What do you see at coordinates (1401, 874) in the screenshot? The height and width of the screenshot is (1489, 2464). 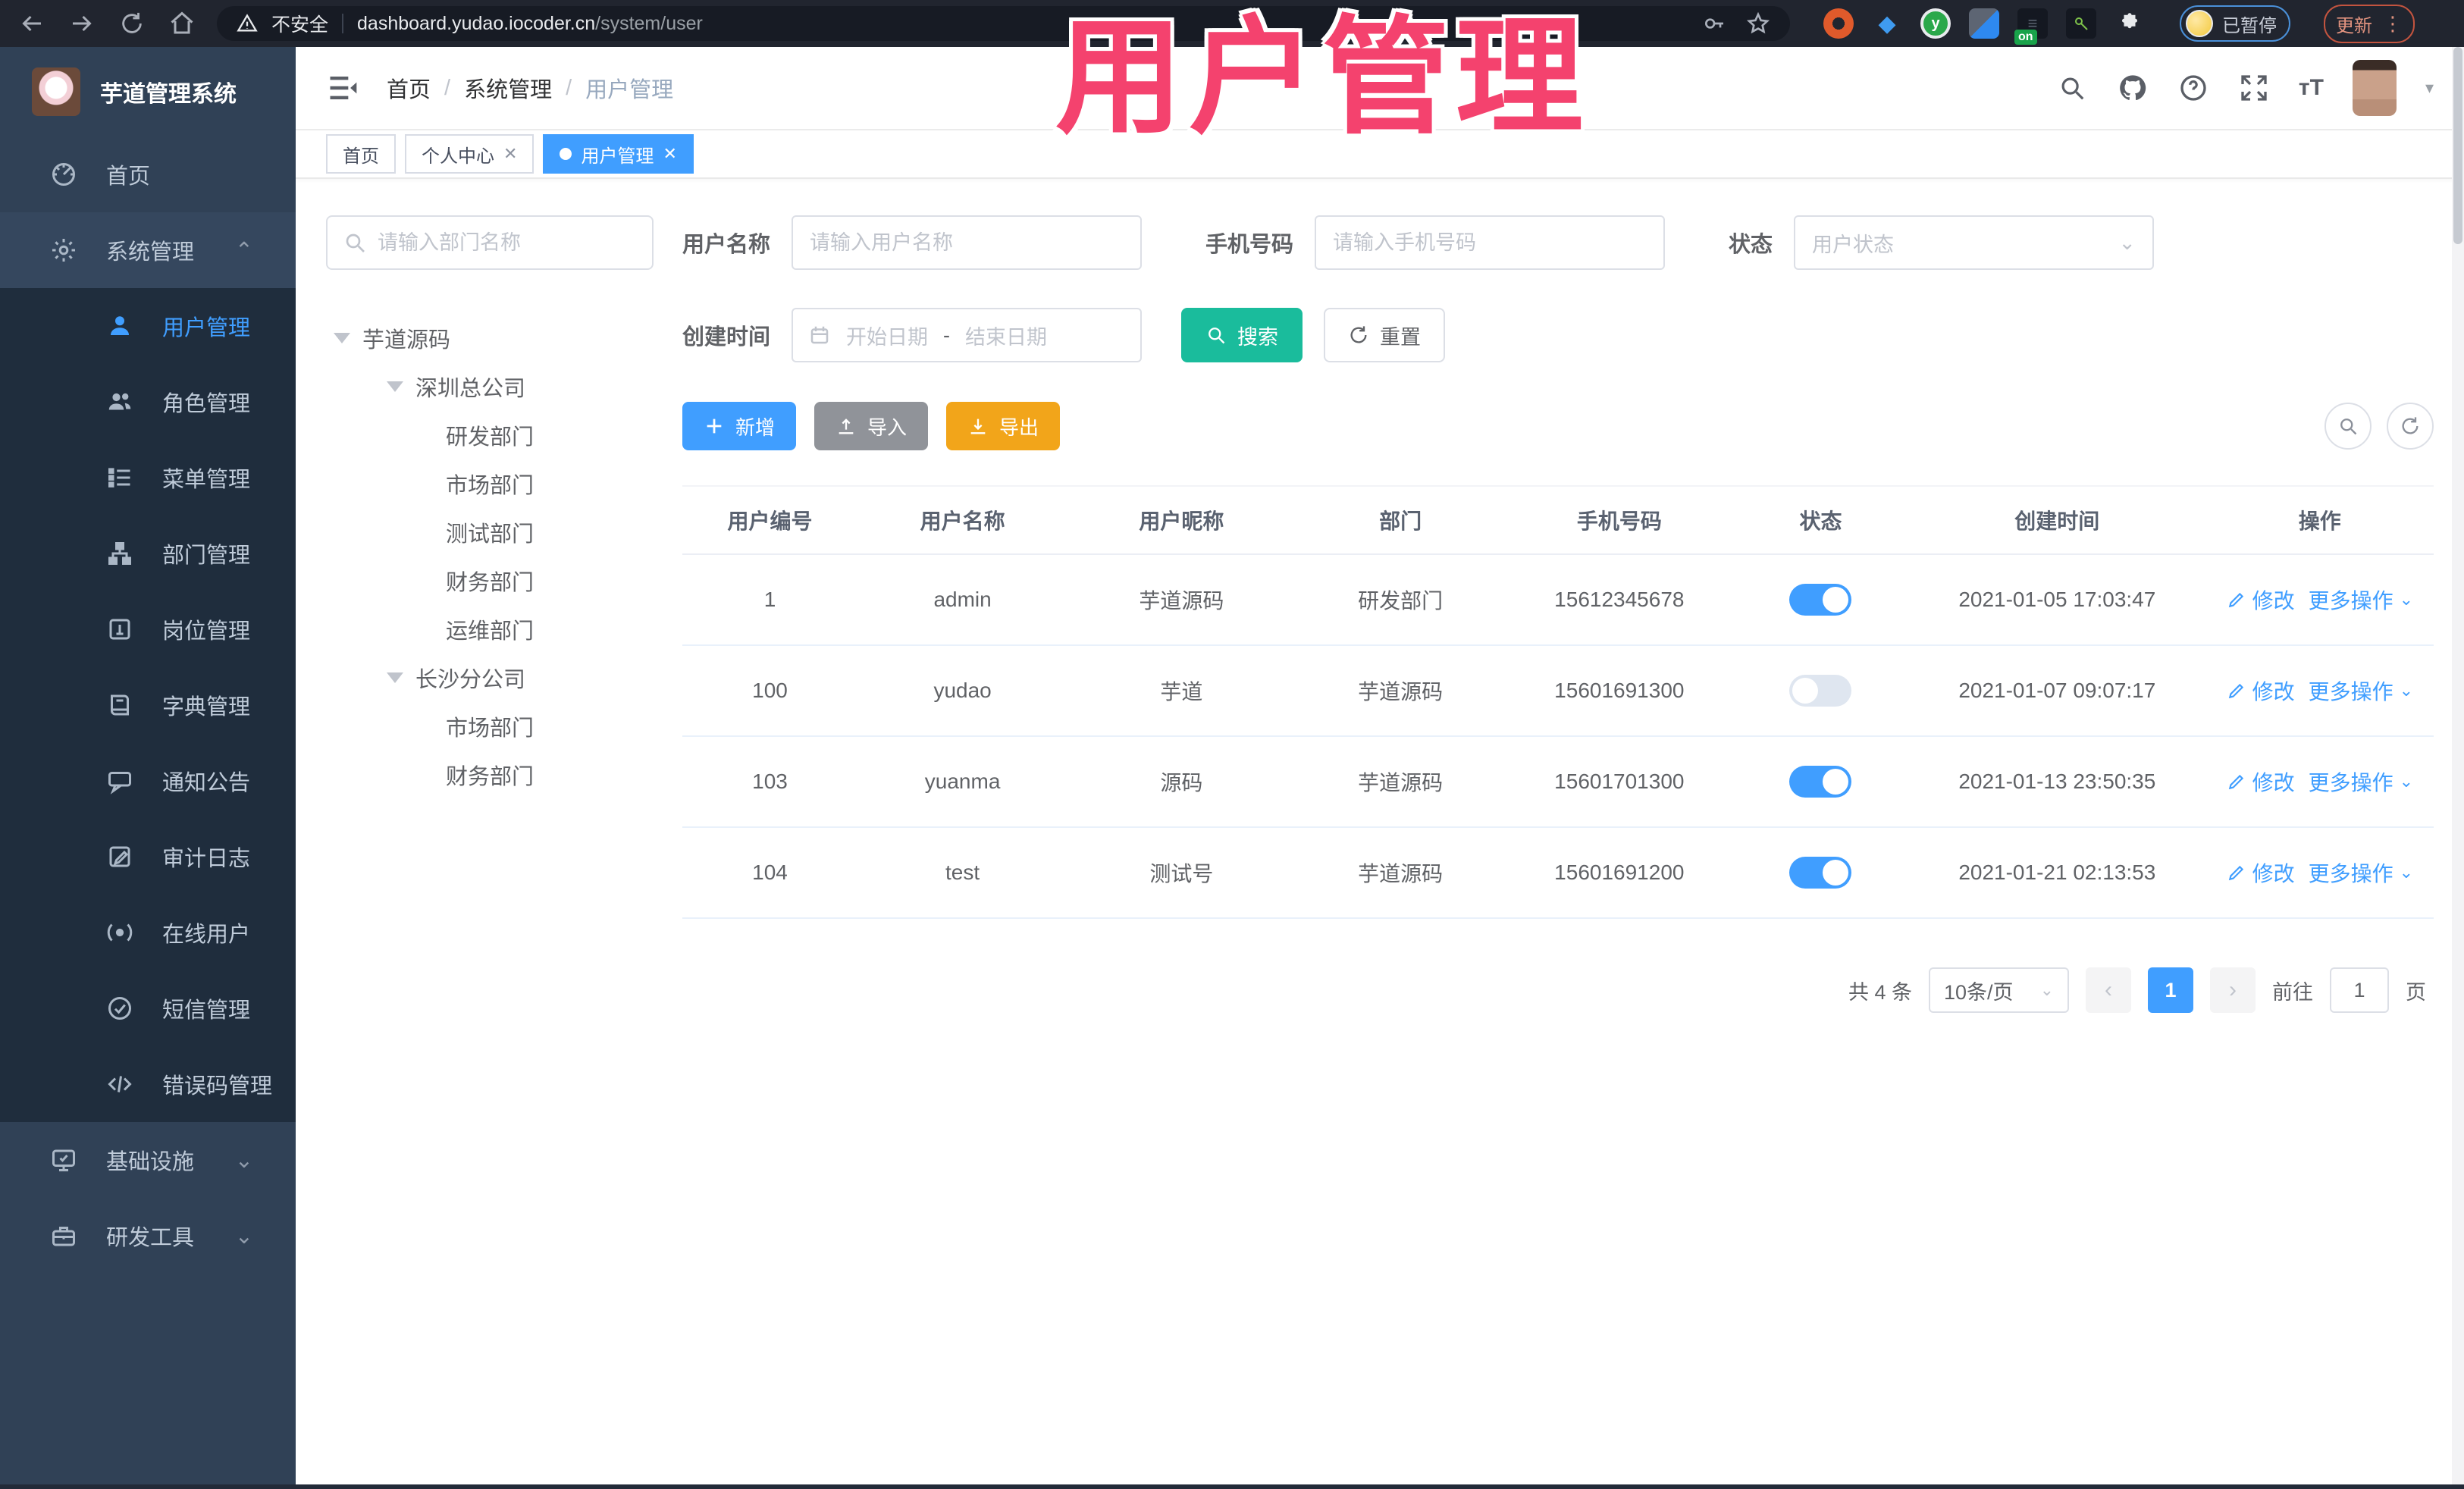 I see `cell-dept: 芋道源码` at bounding box center [1401, 874].